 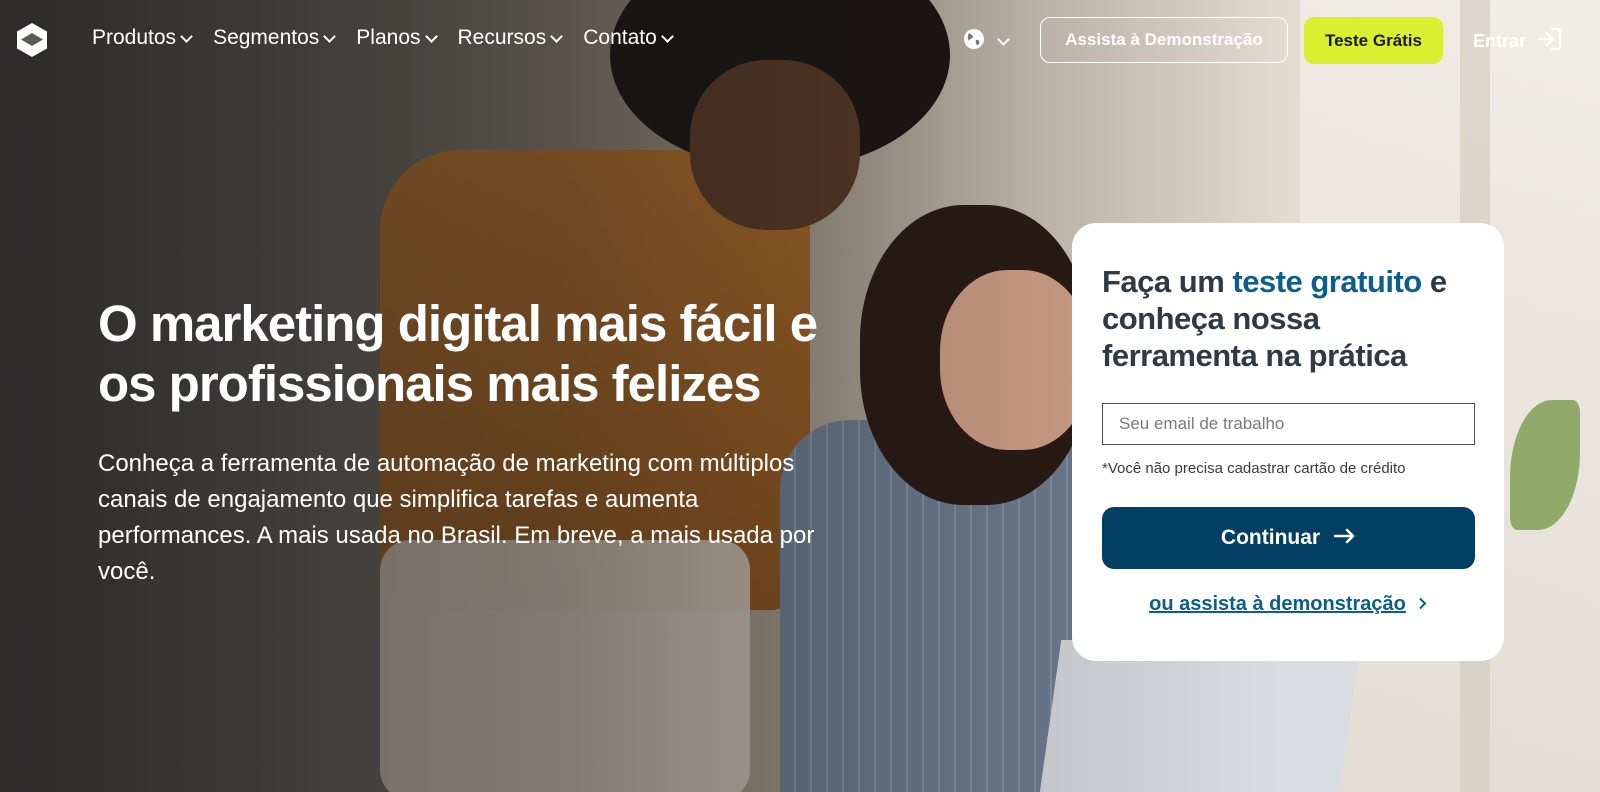 I want to click on chevron-right-icon, so click(x=1422, y=604).